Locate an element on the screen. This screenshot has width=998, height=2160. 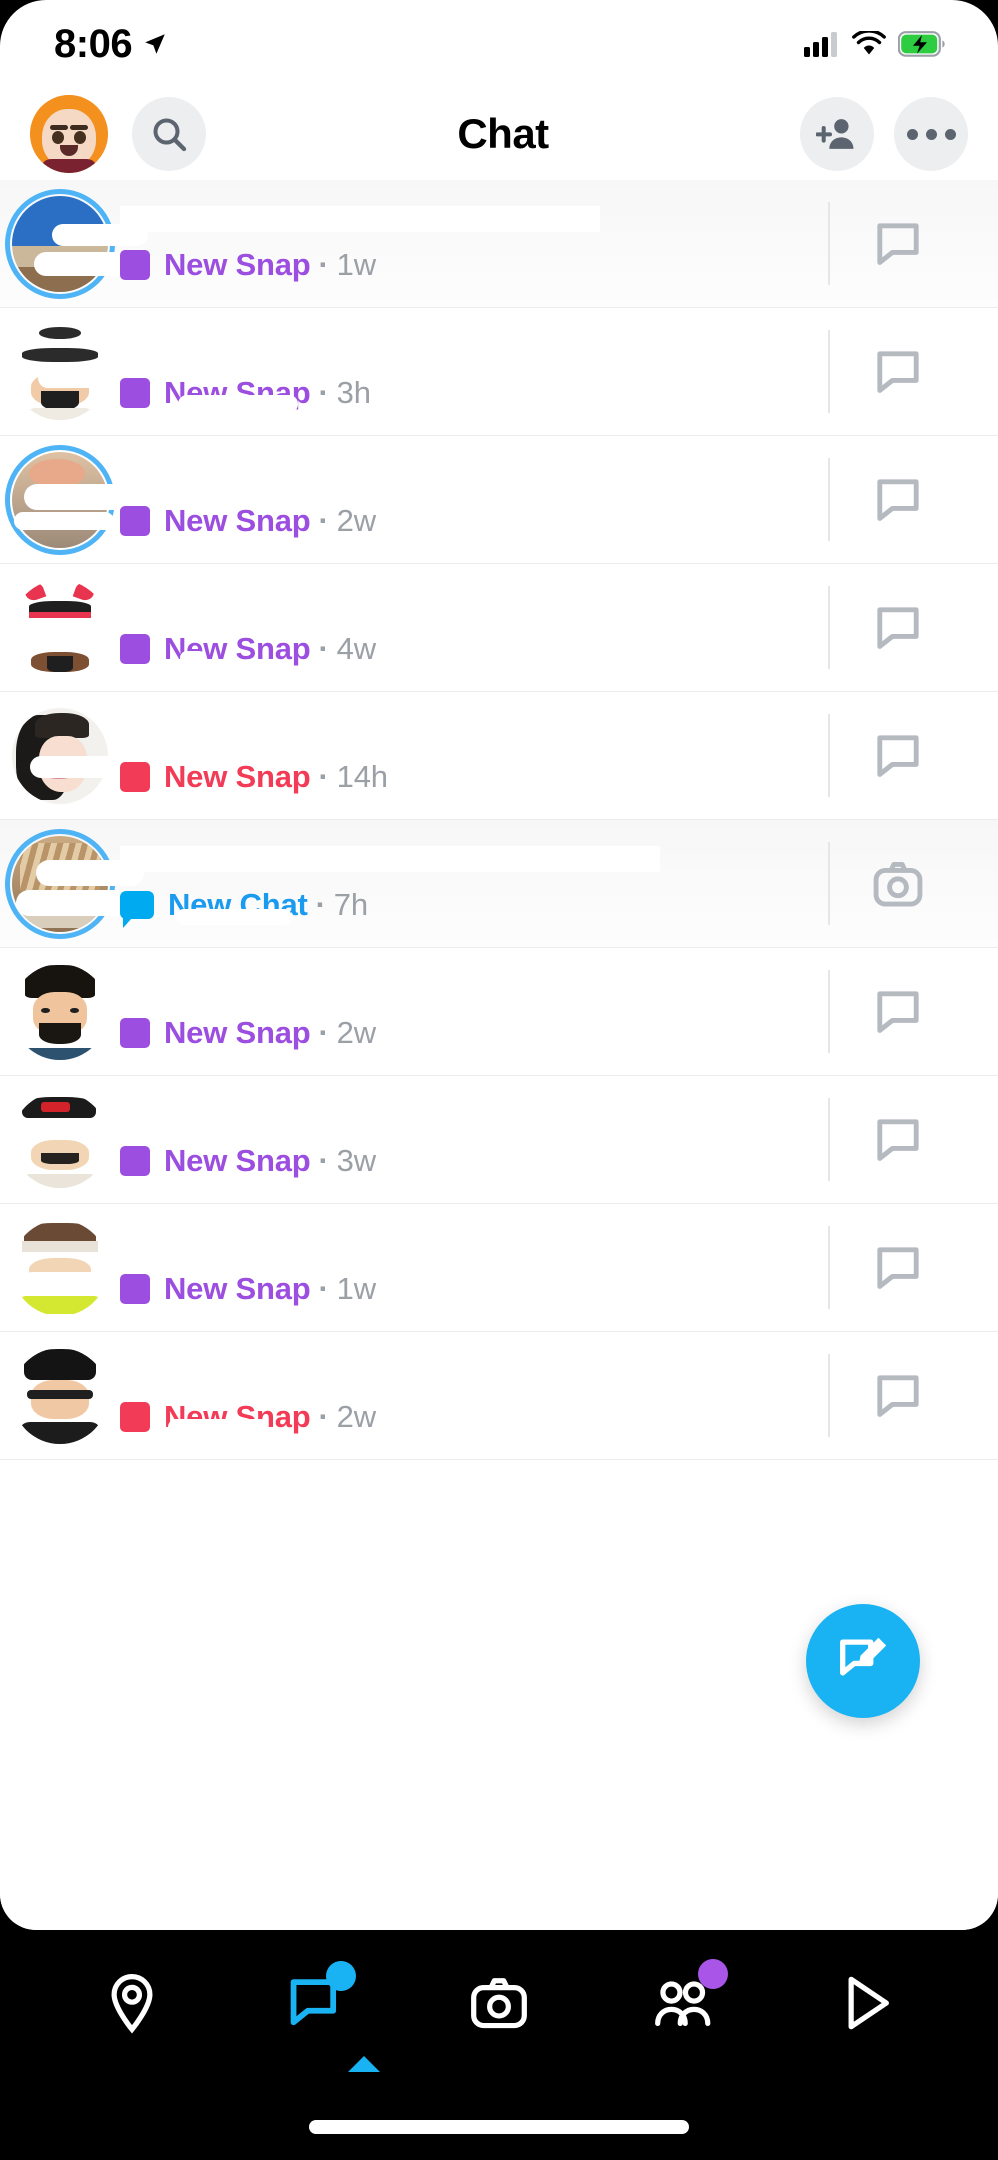
chat-list-item: New Snap · 4w is located at coordinates (499, 628).